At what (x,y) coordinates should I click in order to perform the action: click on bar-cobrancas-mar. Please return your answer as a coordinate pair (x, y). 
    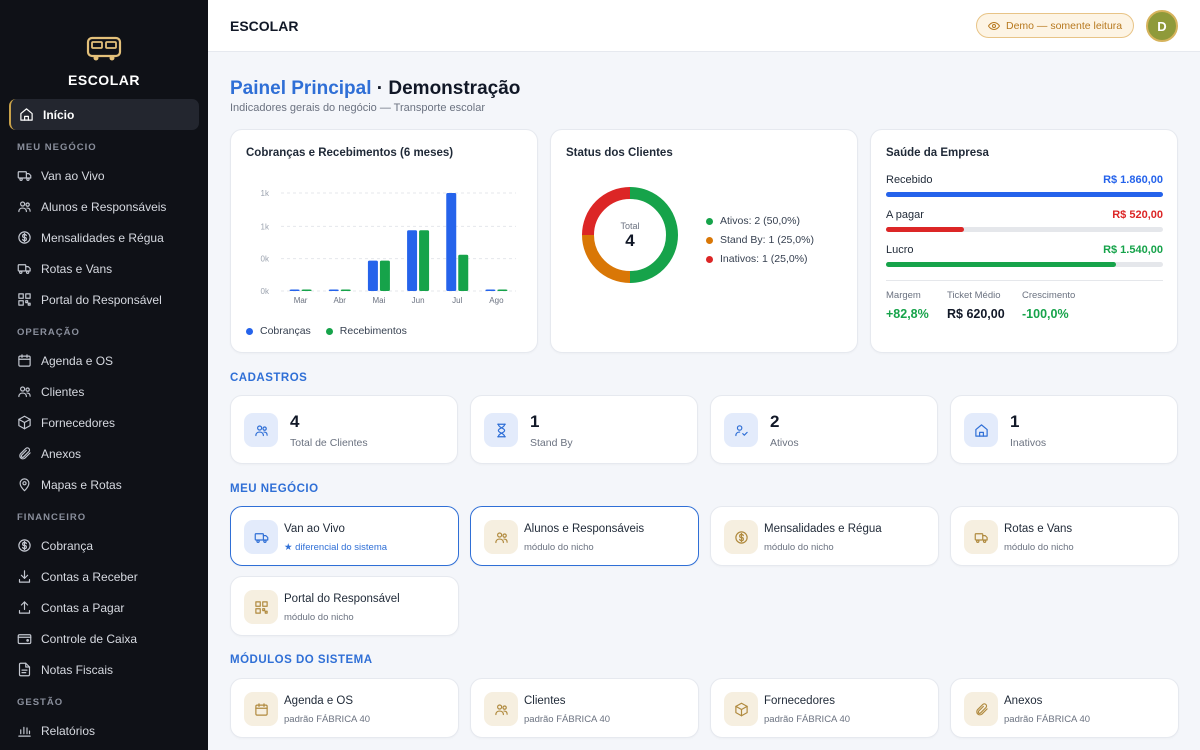
    Looking at the image, I should click on (294, 290).